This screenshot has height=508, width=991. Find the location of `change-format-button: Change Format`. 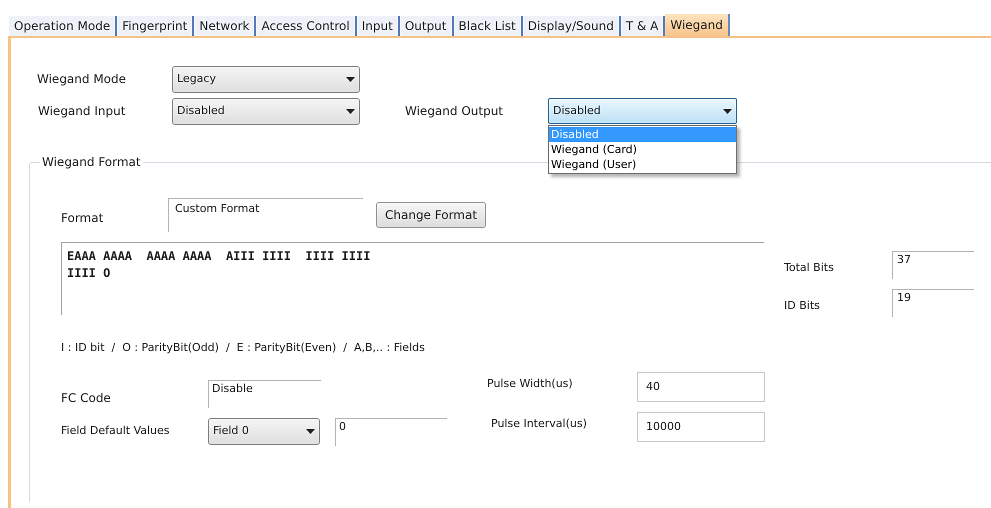

change-format-button: Change Format is located at coordinates (431, 215).